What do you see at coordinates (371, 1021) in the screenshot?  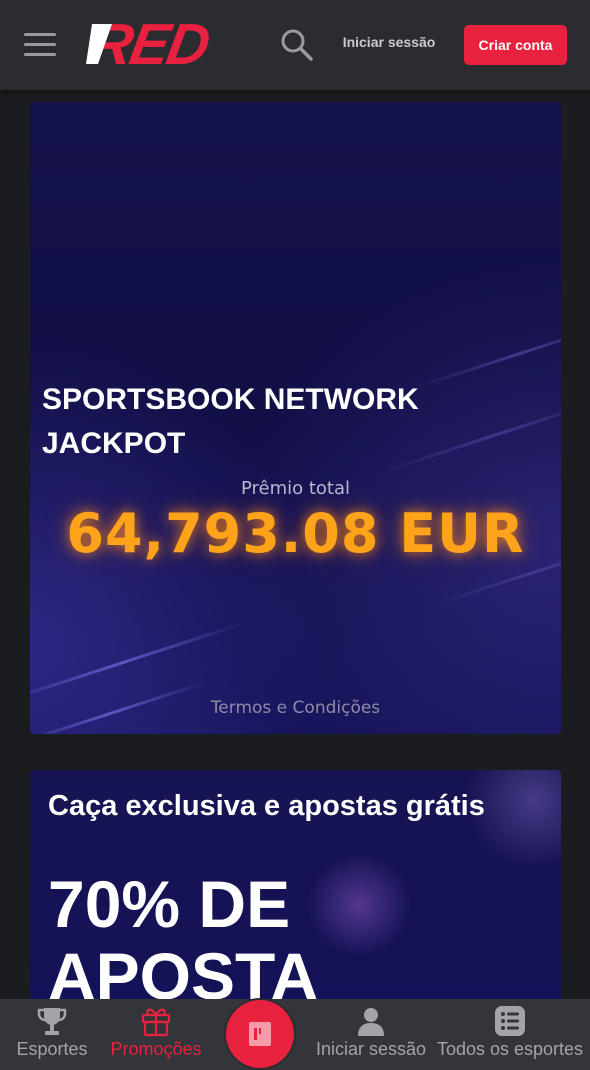 I see `user-icon` at bounding box center [371, 1021].